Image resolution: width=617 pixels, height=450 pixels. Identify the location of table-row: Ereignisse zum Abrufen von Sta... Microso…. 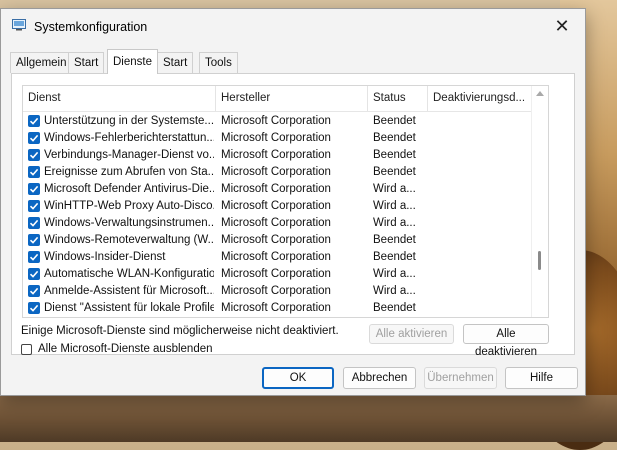
(277, 172).